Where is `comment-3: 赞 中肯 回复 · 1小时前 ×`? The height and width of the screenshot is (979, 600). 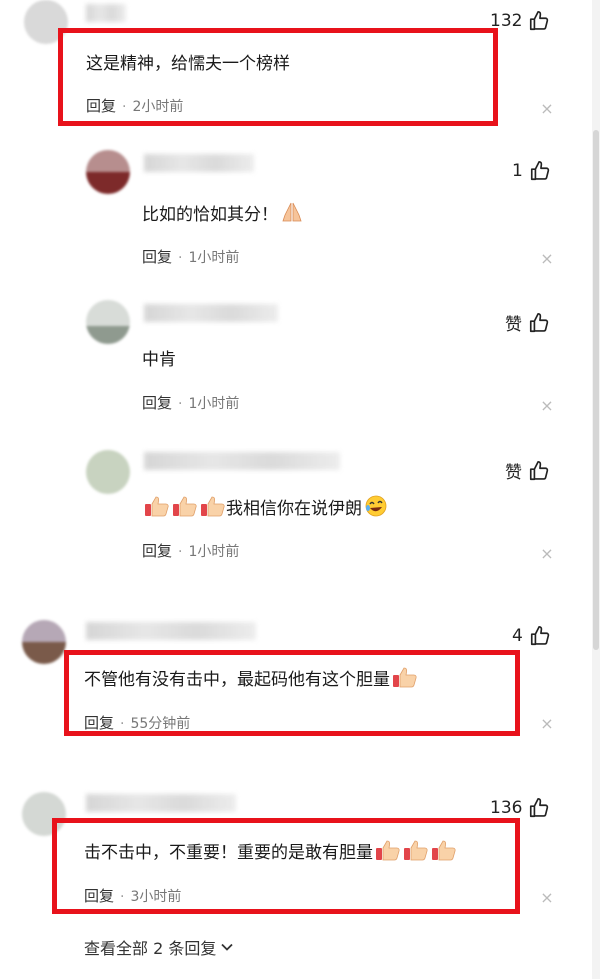
comment-3: 赞 中肯 回复 · 1小时前 × is located at coordinates (296, 363).